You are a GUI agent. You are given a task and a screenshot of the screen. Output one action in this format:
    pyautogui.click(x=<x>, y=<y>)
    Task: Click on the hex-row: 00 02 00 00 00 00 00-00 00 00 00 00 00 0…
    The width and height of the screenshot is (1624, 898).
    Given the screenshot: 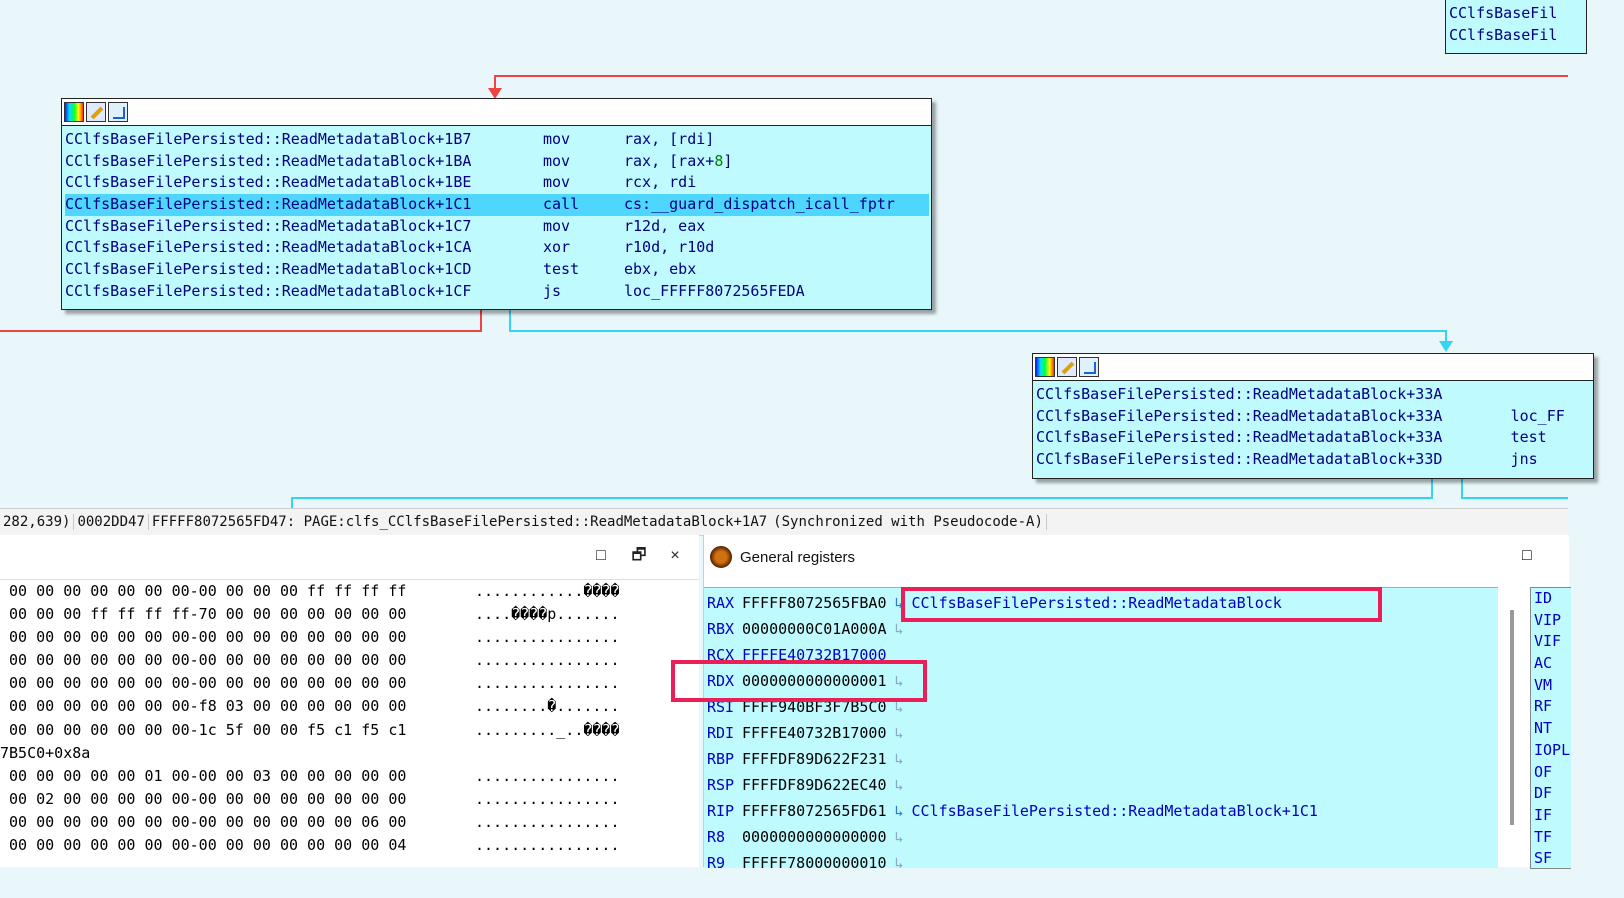 What is the action you would take?
    pyautogui.click(x=349, y=799)
    